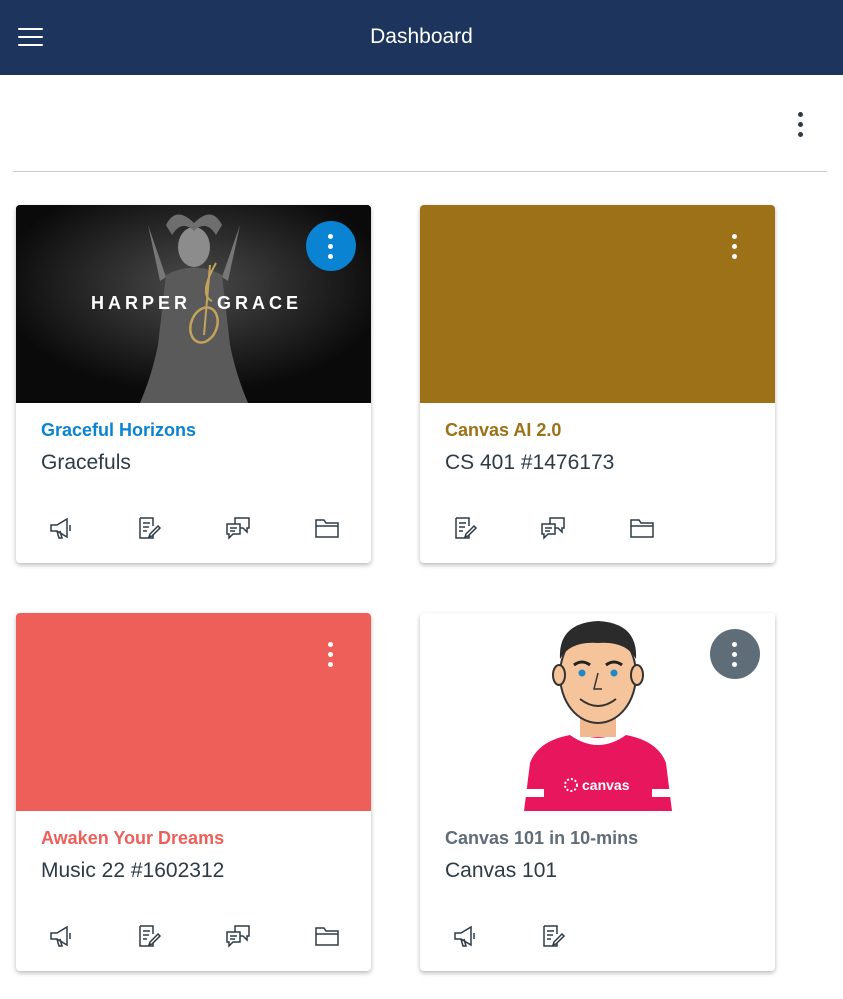  What do you see at coordinates (597, 483) in the screenshot?
I see `course-card-body: Canvas AI 2.0 CS 401 #1476173` at bounding box center [597, 483].